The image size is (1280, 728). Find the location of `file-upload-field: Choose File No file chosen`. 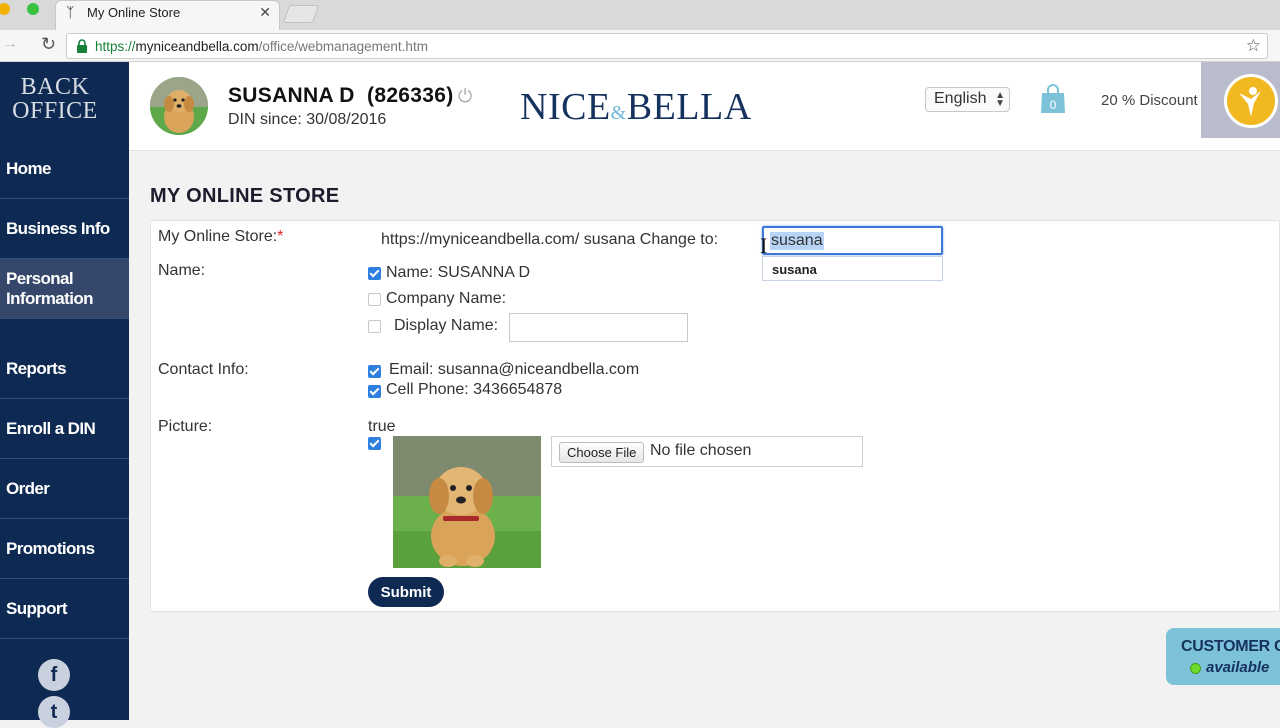

file-upload-field: Choose File No file chosen is located at coordinates (707, 451).